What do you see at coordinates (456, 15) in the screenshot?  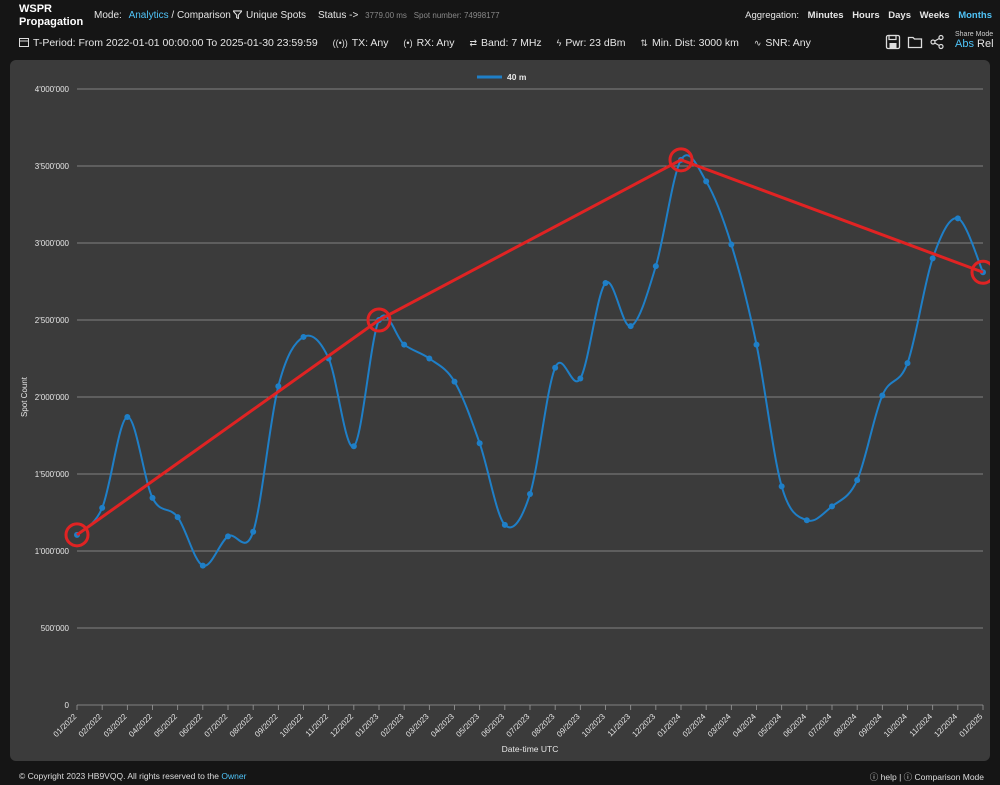 I see `spot-number: Spot number: 74998177` at bounding box center [456, 15].